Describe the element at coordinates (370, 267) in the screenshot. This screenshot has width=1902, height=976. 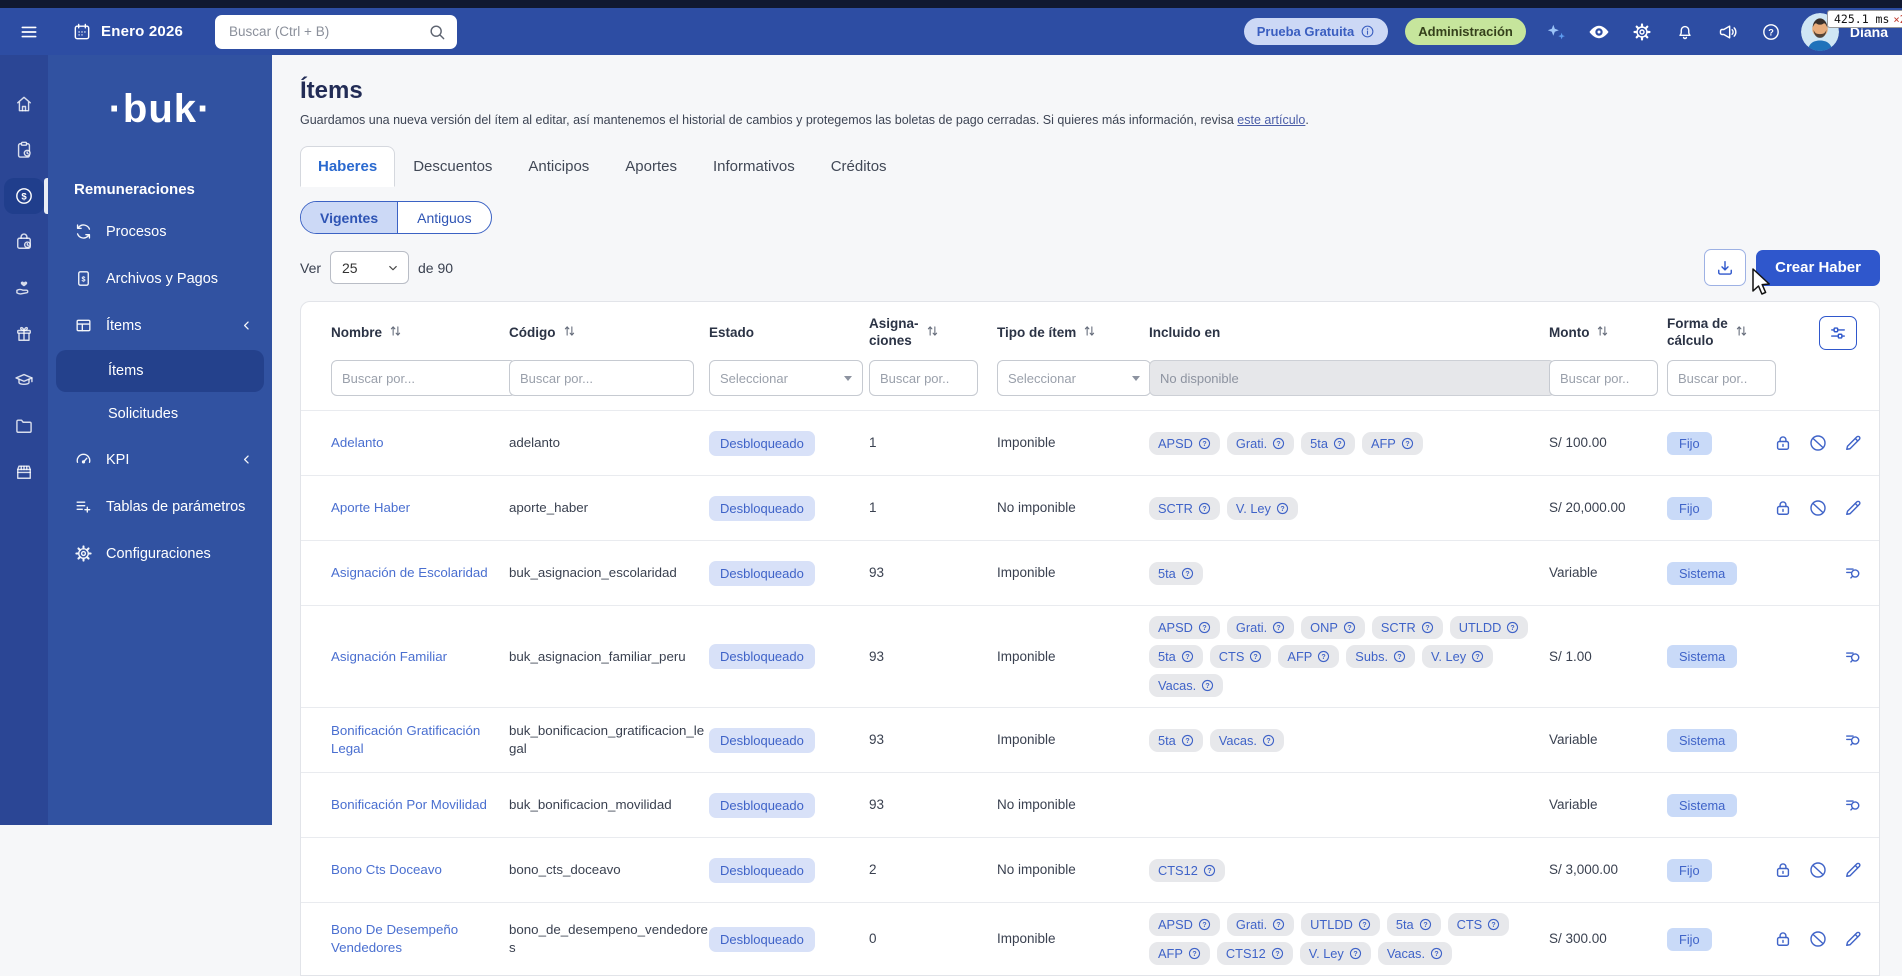
I see `per-page-select: 25` at that location.